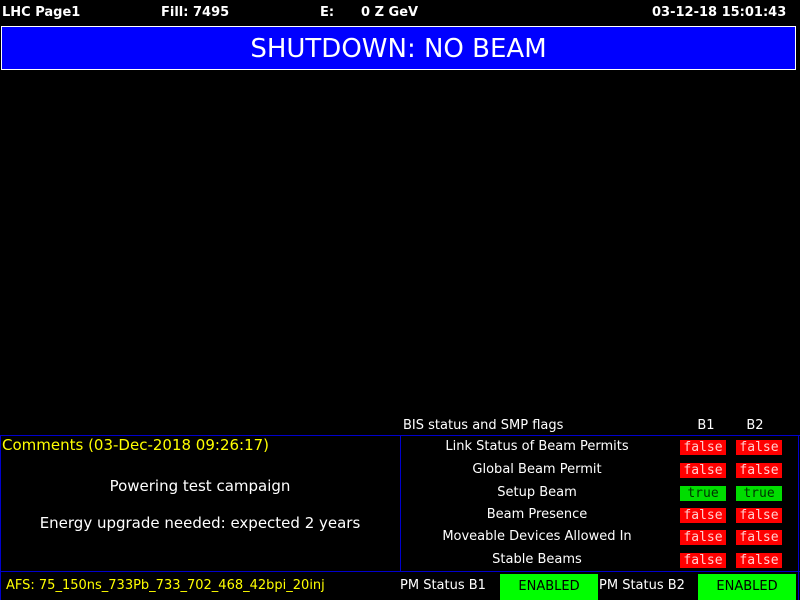 Image resolution: width=800 pixels, height=600 pixels. I want to click on flag-label: Stable Beams, so click(537, 559).